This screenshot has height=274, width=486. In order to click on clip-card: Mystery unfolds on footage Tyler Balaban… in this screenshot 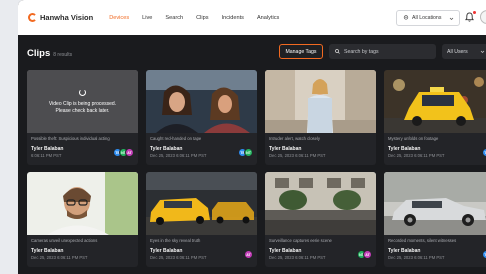, I will do `click(435, 117)`.